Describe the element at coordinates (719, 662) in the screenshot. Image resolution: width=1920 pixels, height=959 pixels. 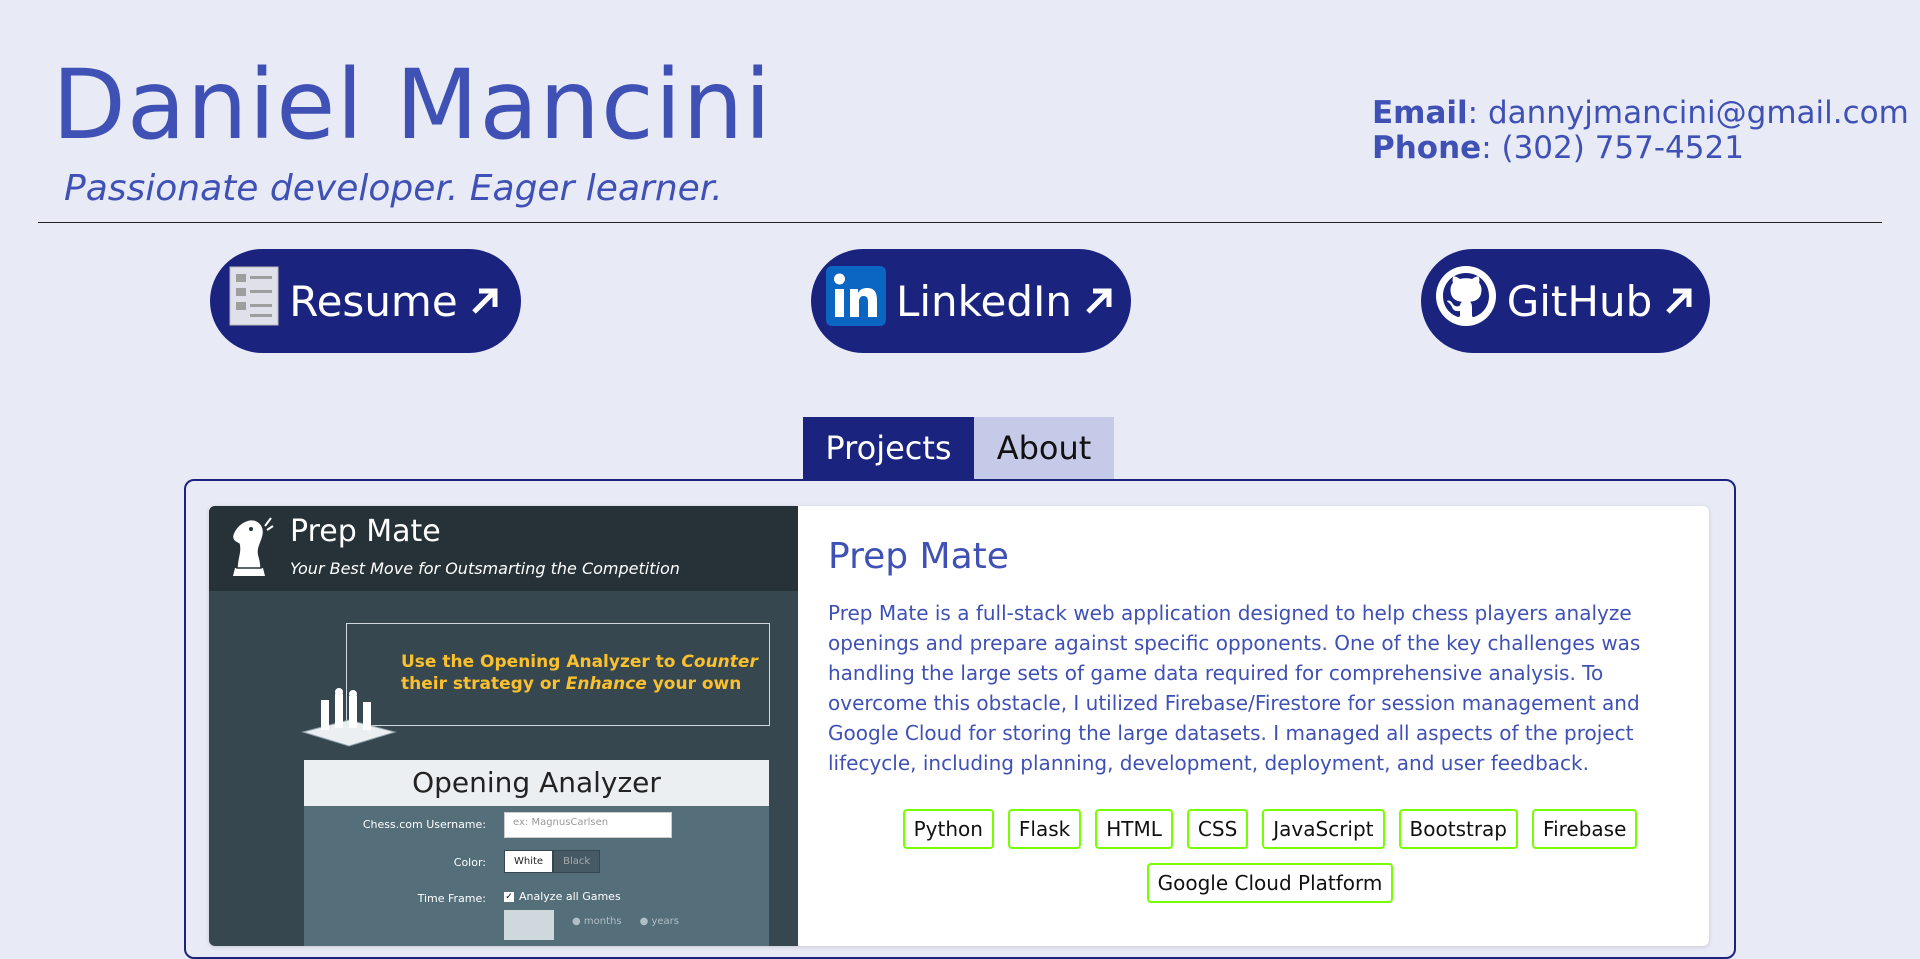
I see `promo-line1b: Counter` at that location.